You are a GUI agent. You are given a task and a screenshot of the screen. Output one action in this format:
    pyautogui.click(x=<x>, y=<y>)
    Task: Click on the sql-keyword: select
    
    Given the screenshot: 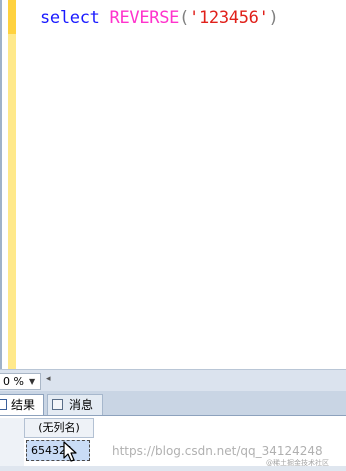 What is the action you would take?
    pyautogui.click(x=70, y=18)
    